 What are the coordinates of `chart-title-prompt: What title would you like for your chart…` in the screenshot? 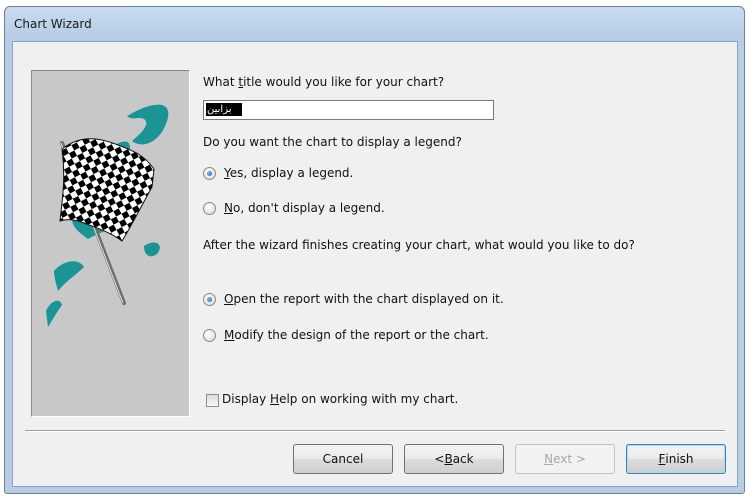 It's located at (324, 82).